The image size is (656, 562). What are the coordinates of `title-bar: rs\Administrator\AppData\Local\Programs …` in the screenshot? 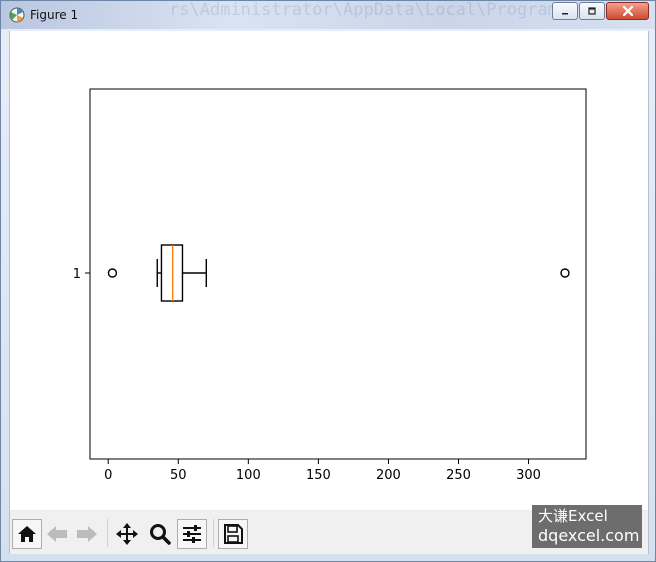 It's located at (328, 15).